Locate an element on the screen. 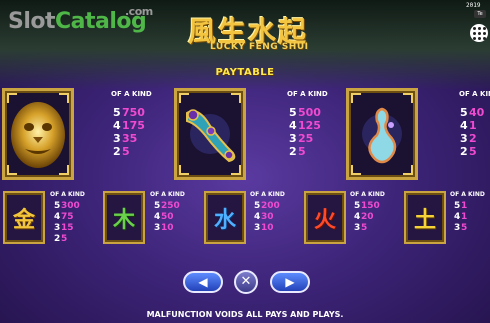 The image size is (490, 323). earth-icon: 土 is located at coordinates (424, 219).